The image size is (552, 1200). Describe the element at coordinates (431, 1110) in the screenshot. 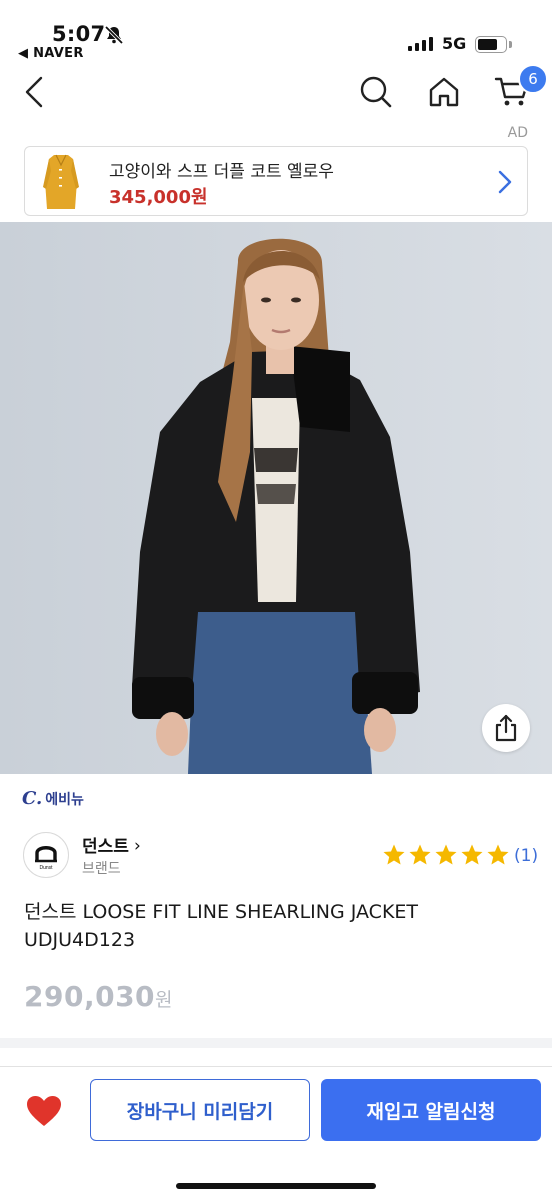

I see `restock-notify-button: 재입고 알림신청` at that location.